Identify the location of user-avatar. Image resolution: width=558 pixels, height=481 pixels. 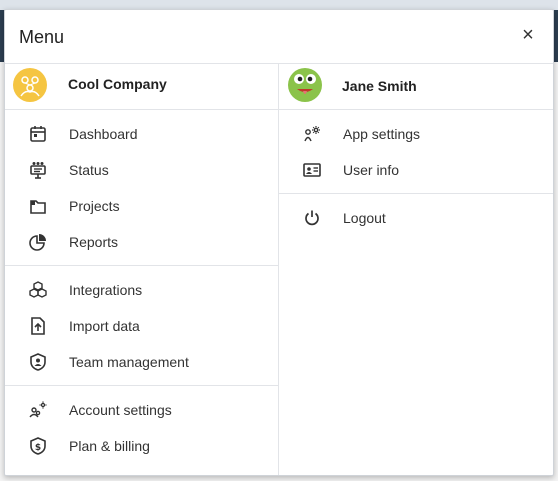
(305, 85).